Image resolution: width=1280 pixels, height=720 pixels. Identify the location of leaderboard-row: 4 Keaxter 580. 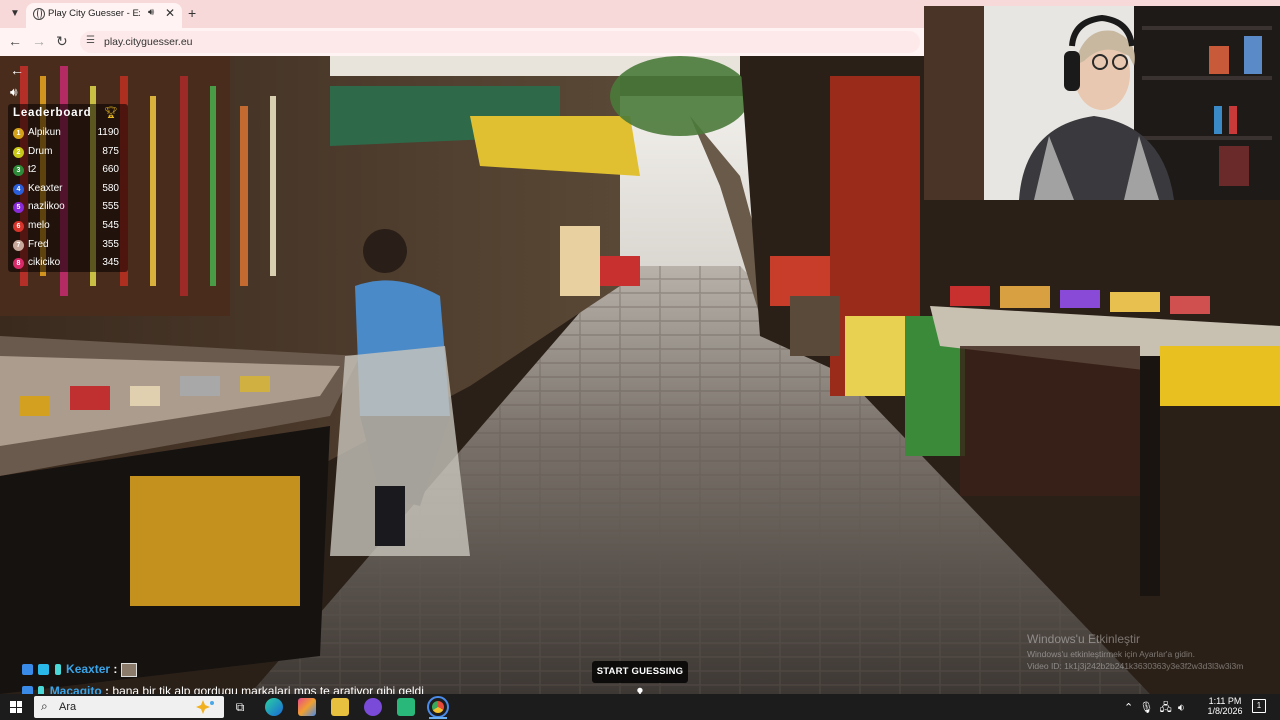
(68, 189).